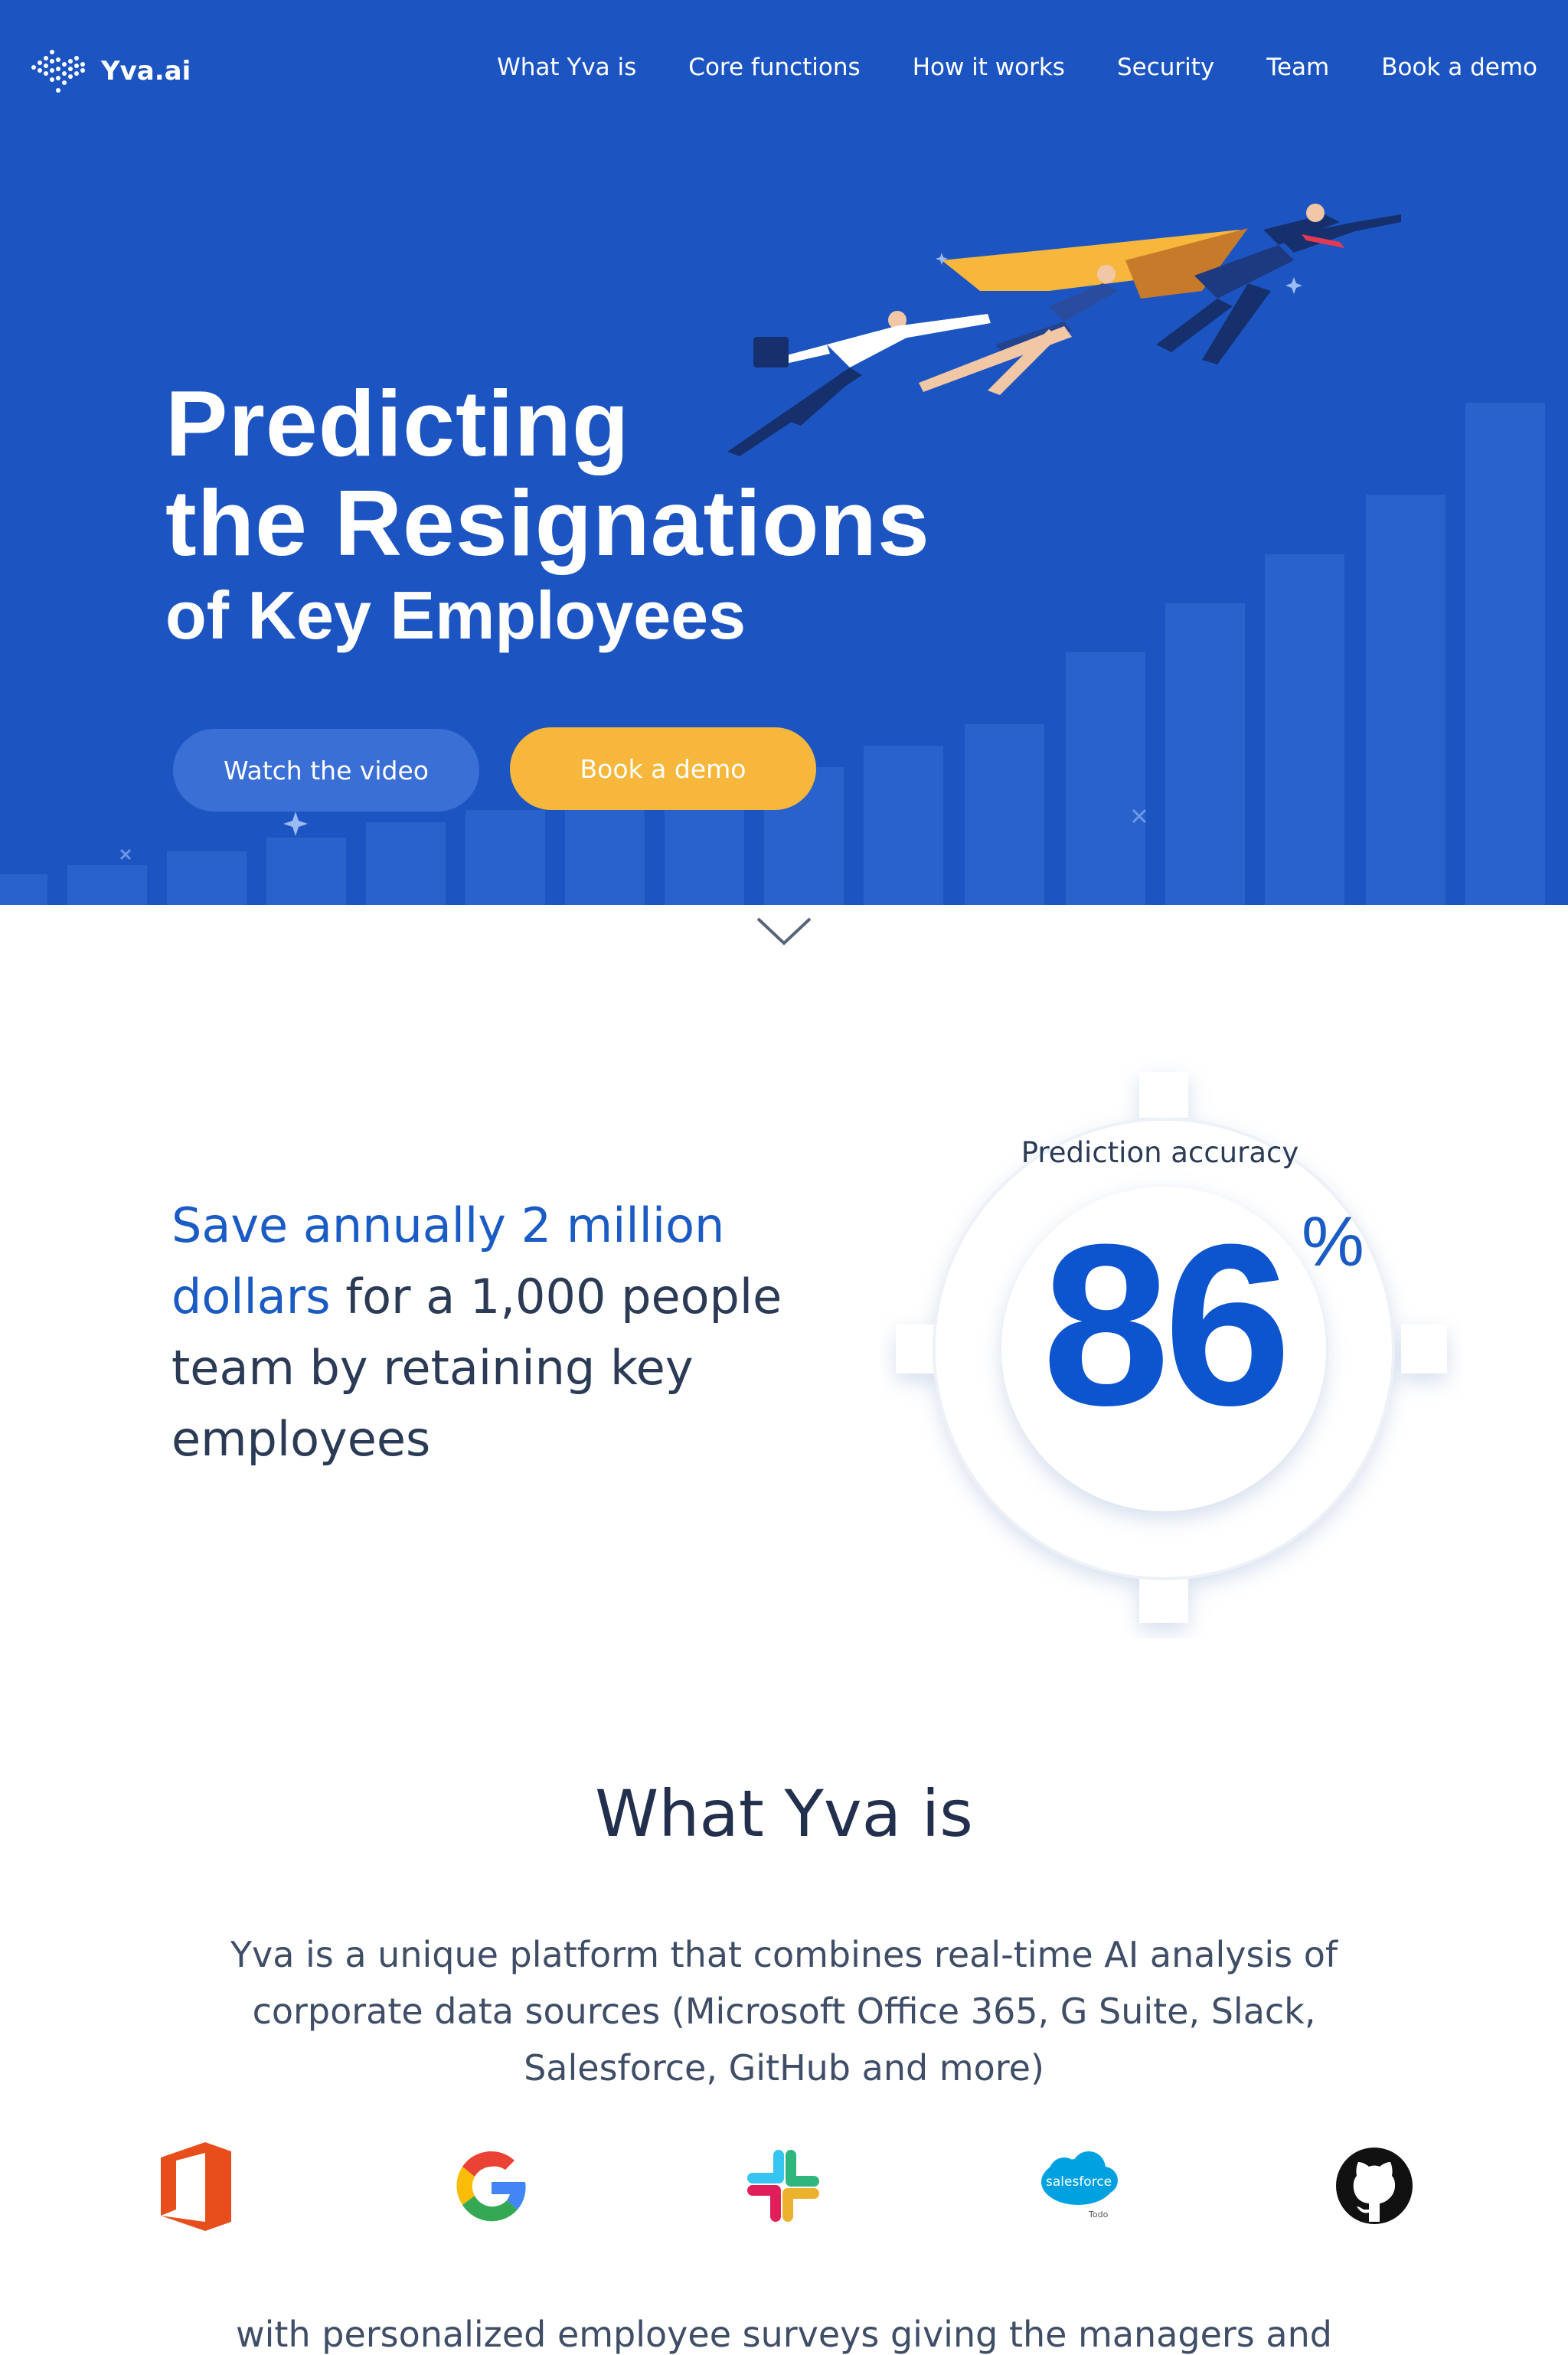 The height and width of the screenshot is (2355, 1568). Describe the element at coordinates (774, 67) in the screenshot. I see `nav-core-functions: Core functions` at that location.